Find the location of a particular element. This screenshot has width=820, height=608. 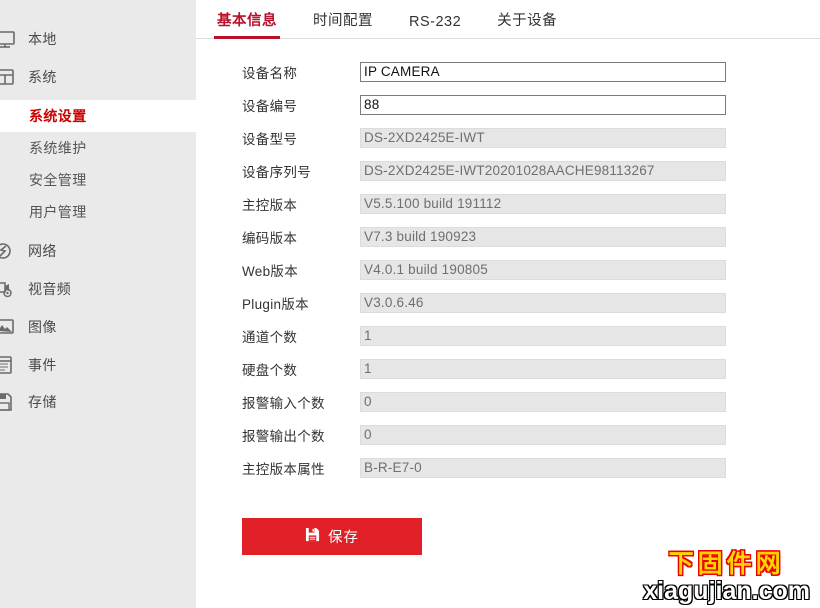

image-icon is located at coordinates (10, 327).